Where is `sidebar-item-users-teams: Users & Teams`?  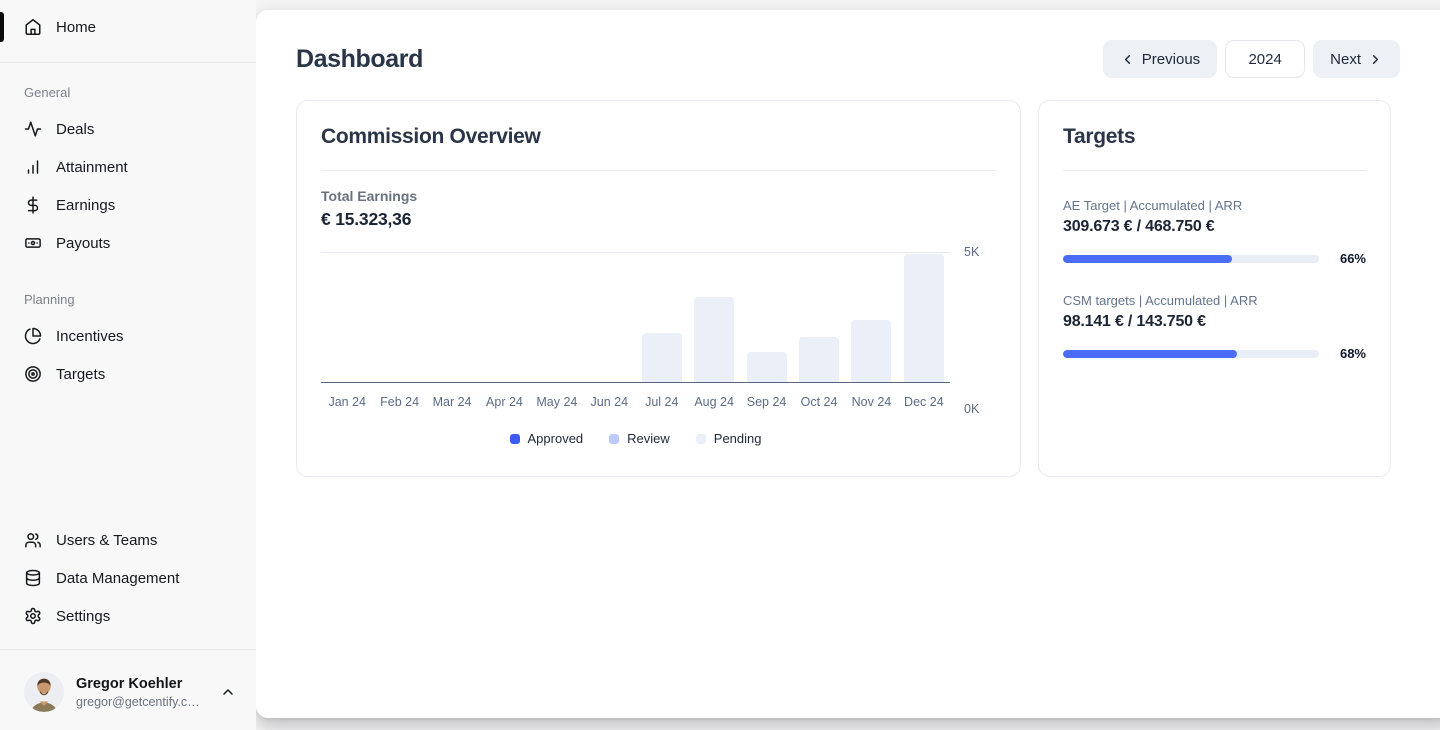
sidebar-item-users-teams: Users & Teams is located at coordinates (128, 540).